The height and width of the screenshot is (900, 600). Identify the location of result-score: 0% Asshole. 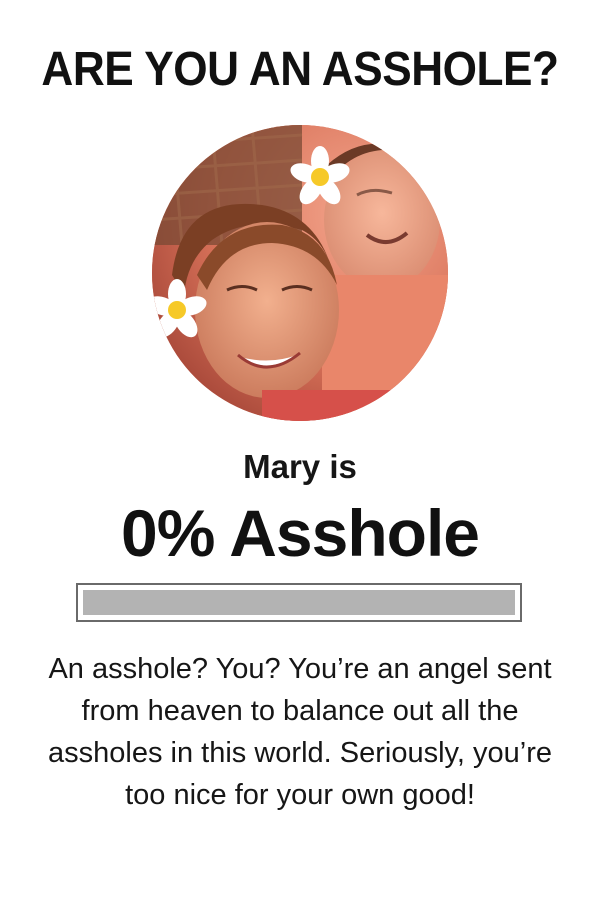
(300, 533).